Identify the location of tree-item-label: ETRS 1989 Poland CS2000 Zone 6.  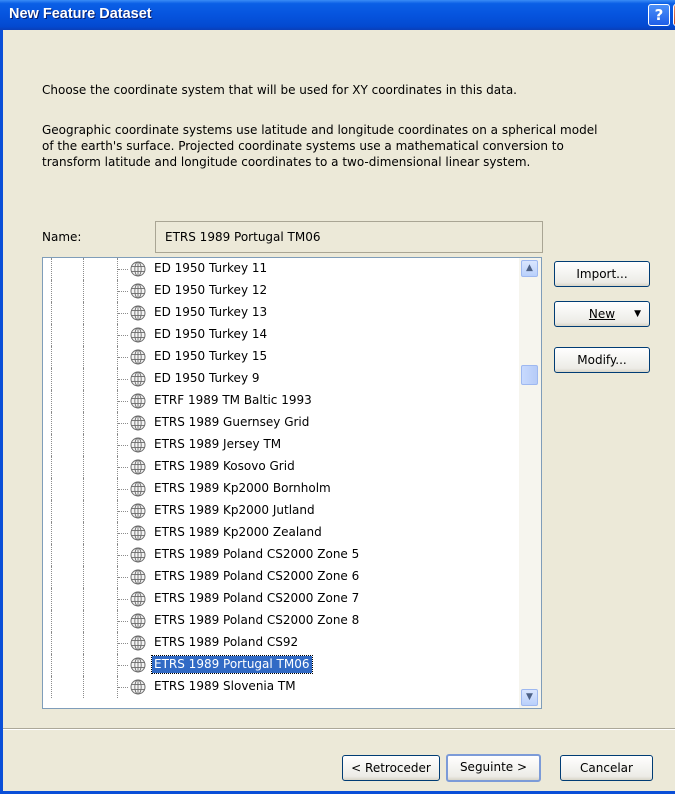
(257, 576).